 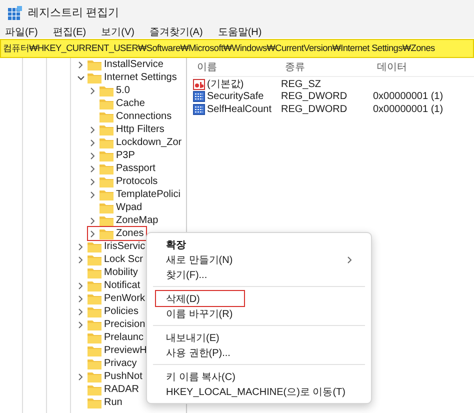 I want to click on tree-item: PenWork, so click(x=111, y=298).